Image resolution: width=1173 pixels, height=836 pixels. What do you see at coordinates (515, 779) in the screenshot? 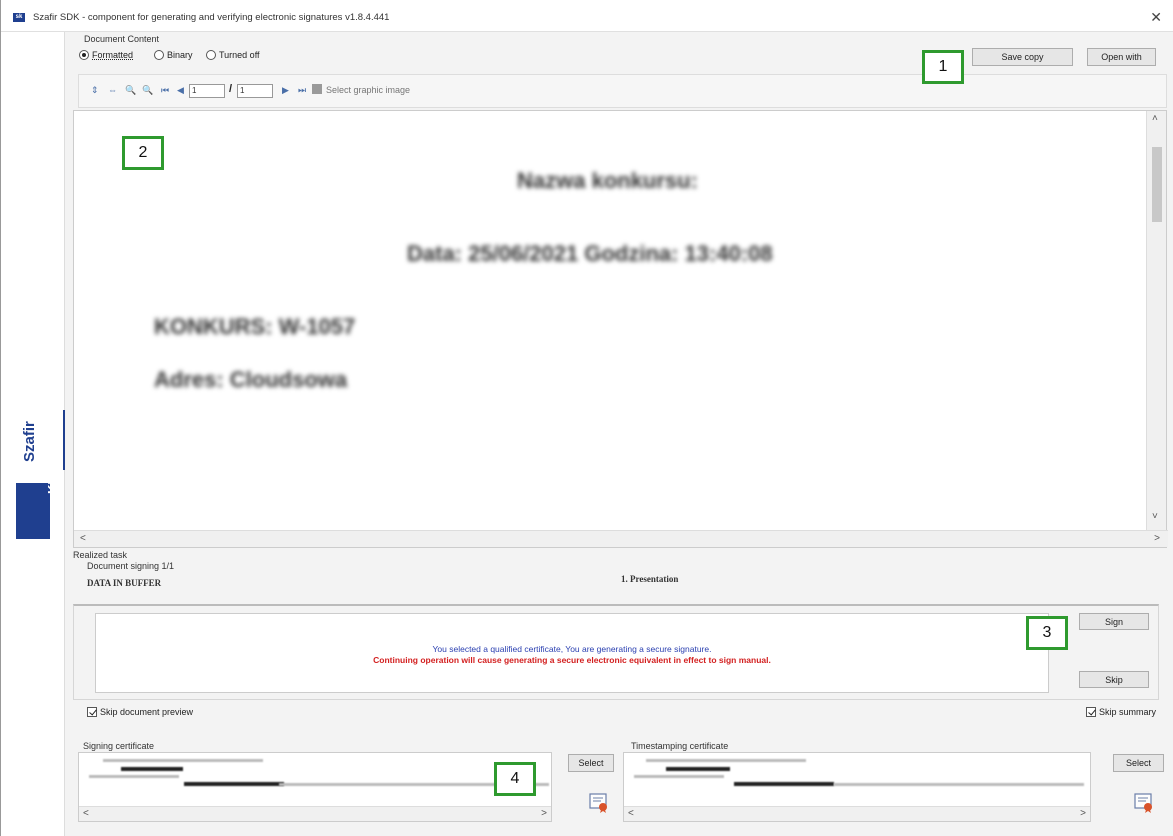
I see `annotation-marker-4: 4` at bounding box center [515, 779].